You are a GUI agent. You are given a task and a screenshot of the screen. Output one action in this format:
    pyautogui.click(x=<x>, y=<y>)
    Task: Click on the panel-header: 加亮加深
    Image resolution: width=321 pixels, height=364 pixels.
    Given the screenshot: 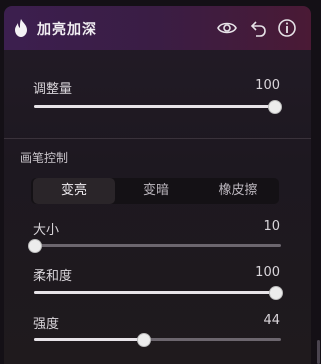 What is the action you would take?
    pyautogui.click(x=157, y=28)
    